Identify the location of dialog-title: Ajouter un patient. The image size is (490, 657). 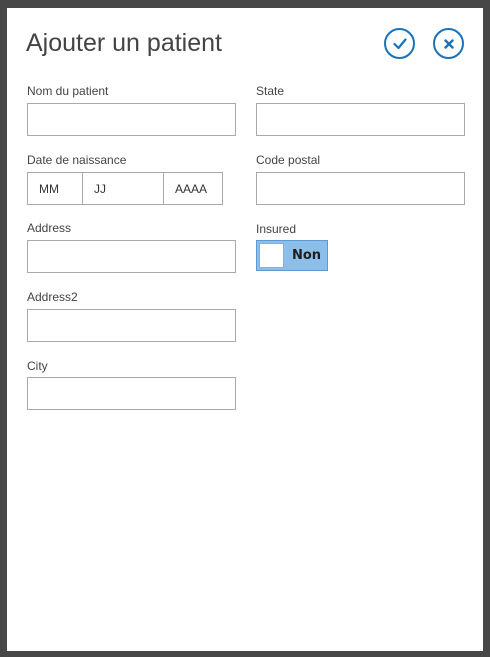
(124, 43).